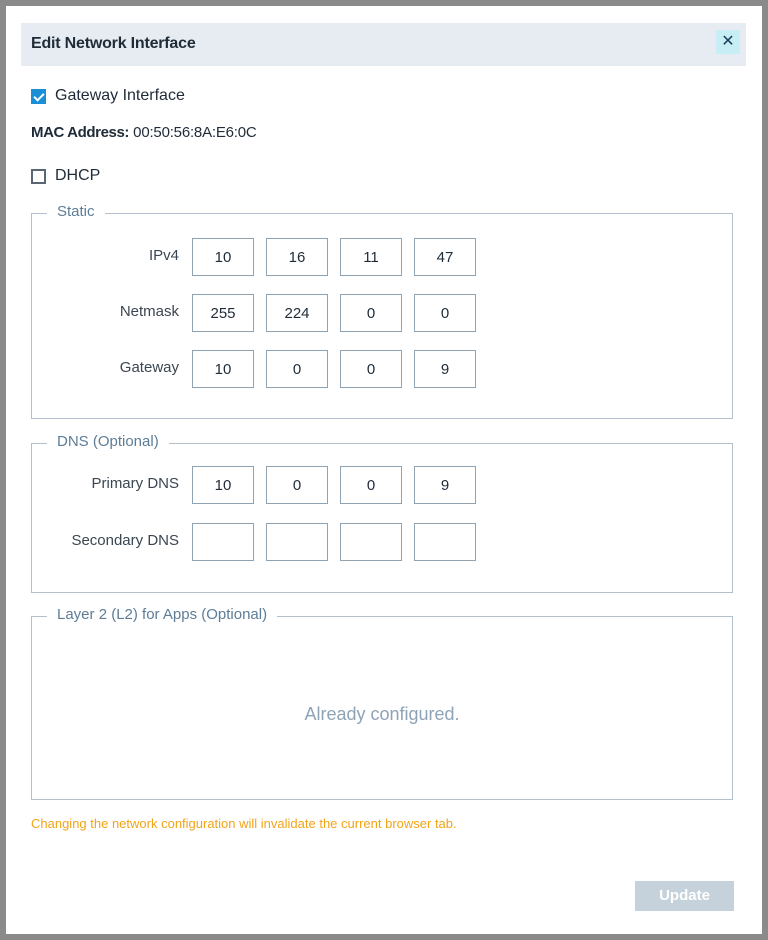  I want to click on gateway-interface-row: Gateway Interface, so click(108, 96).